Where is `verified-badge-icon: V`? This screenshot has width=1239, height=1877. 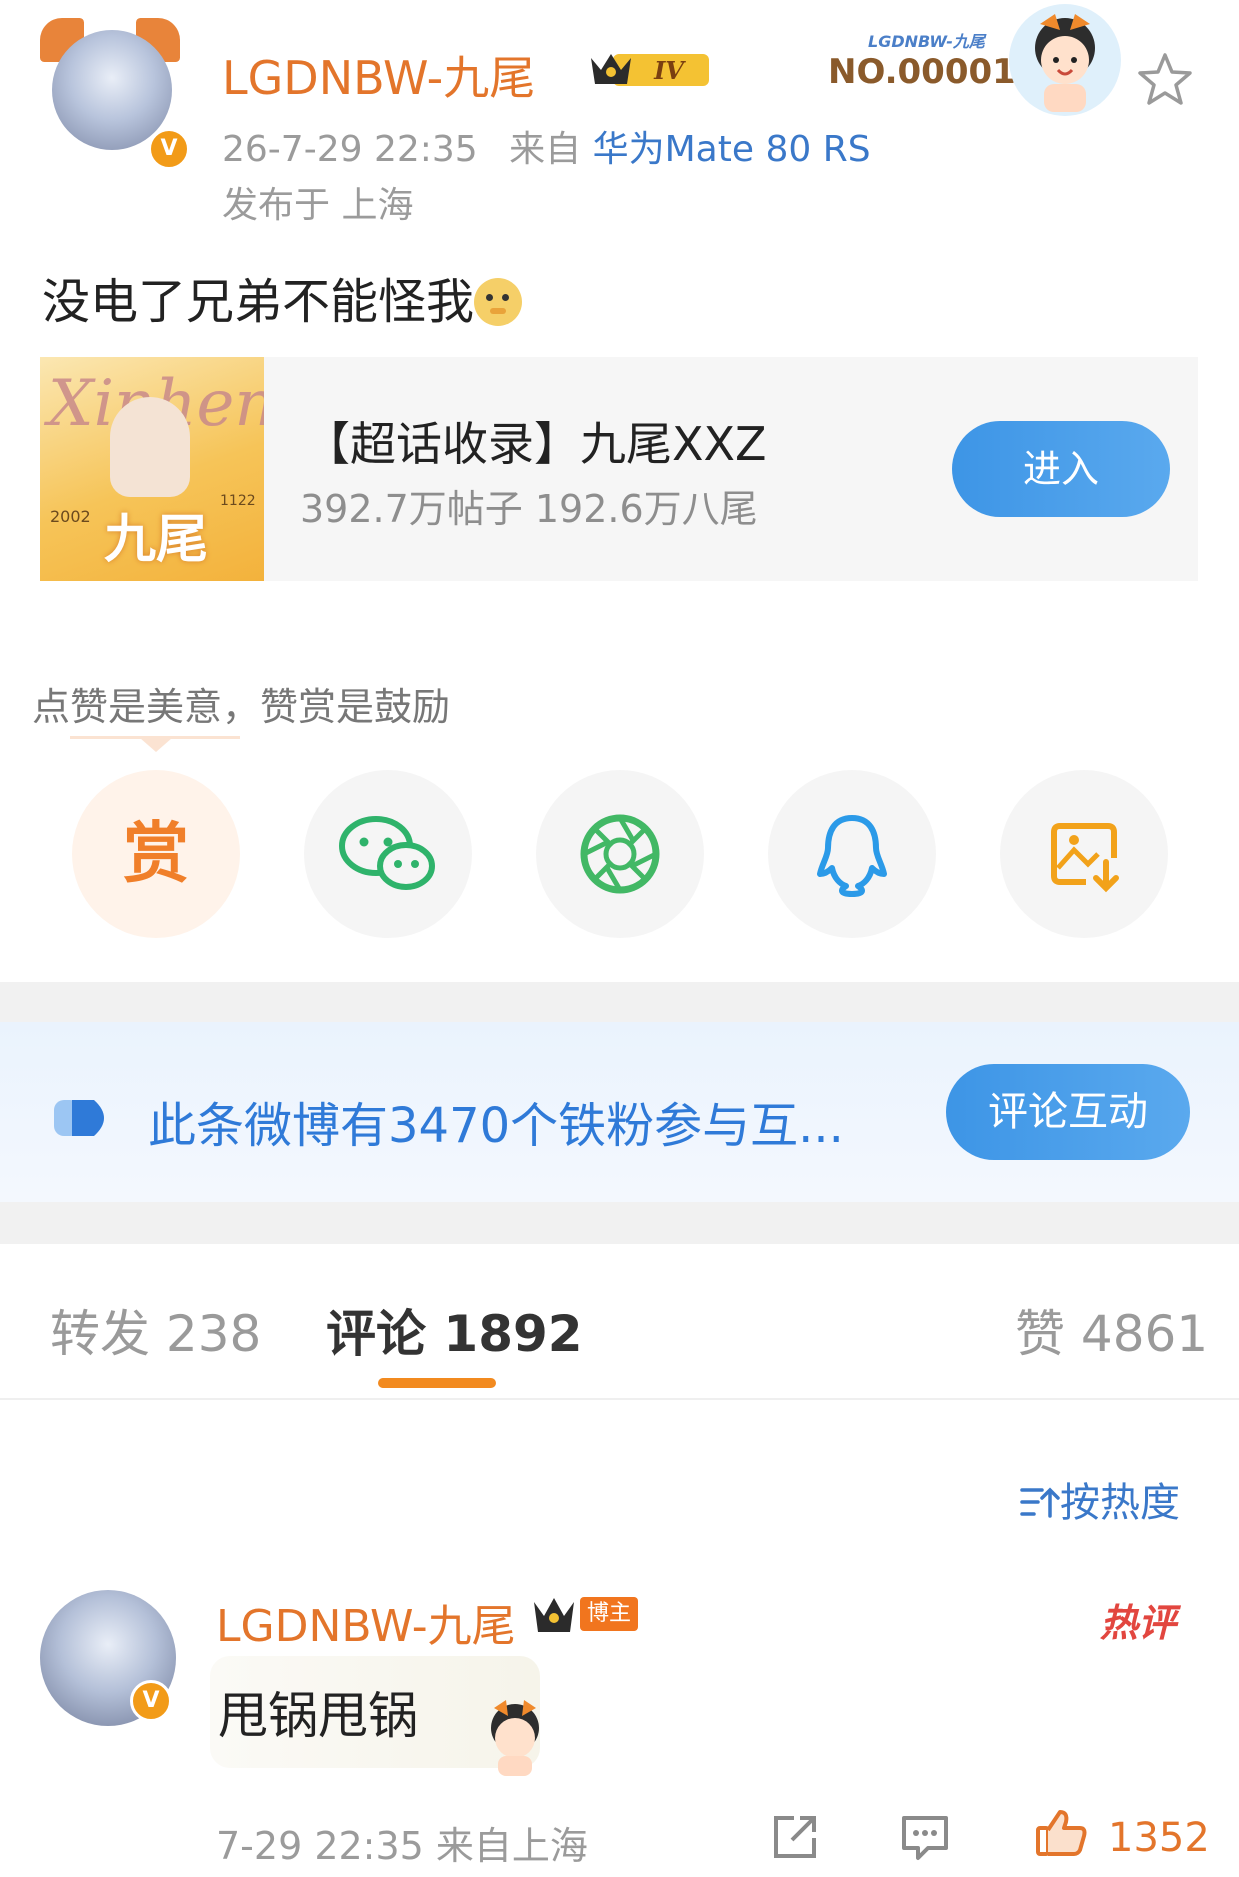
verified-badge-icon: V is located at coordinates (169, 149).